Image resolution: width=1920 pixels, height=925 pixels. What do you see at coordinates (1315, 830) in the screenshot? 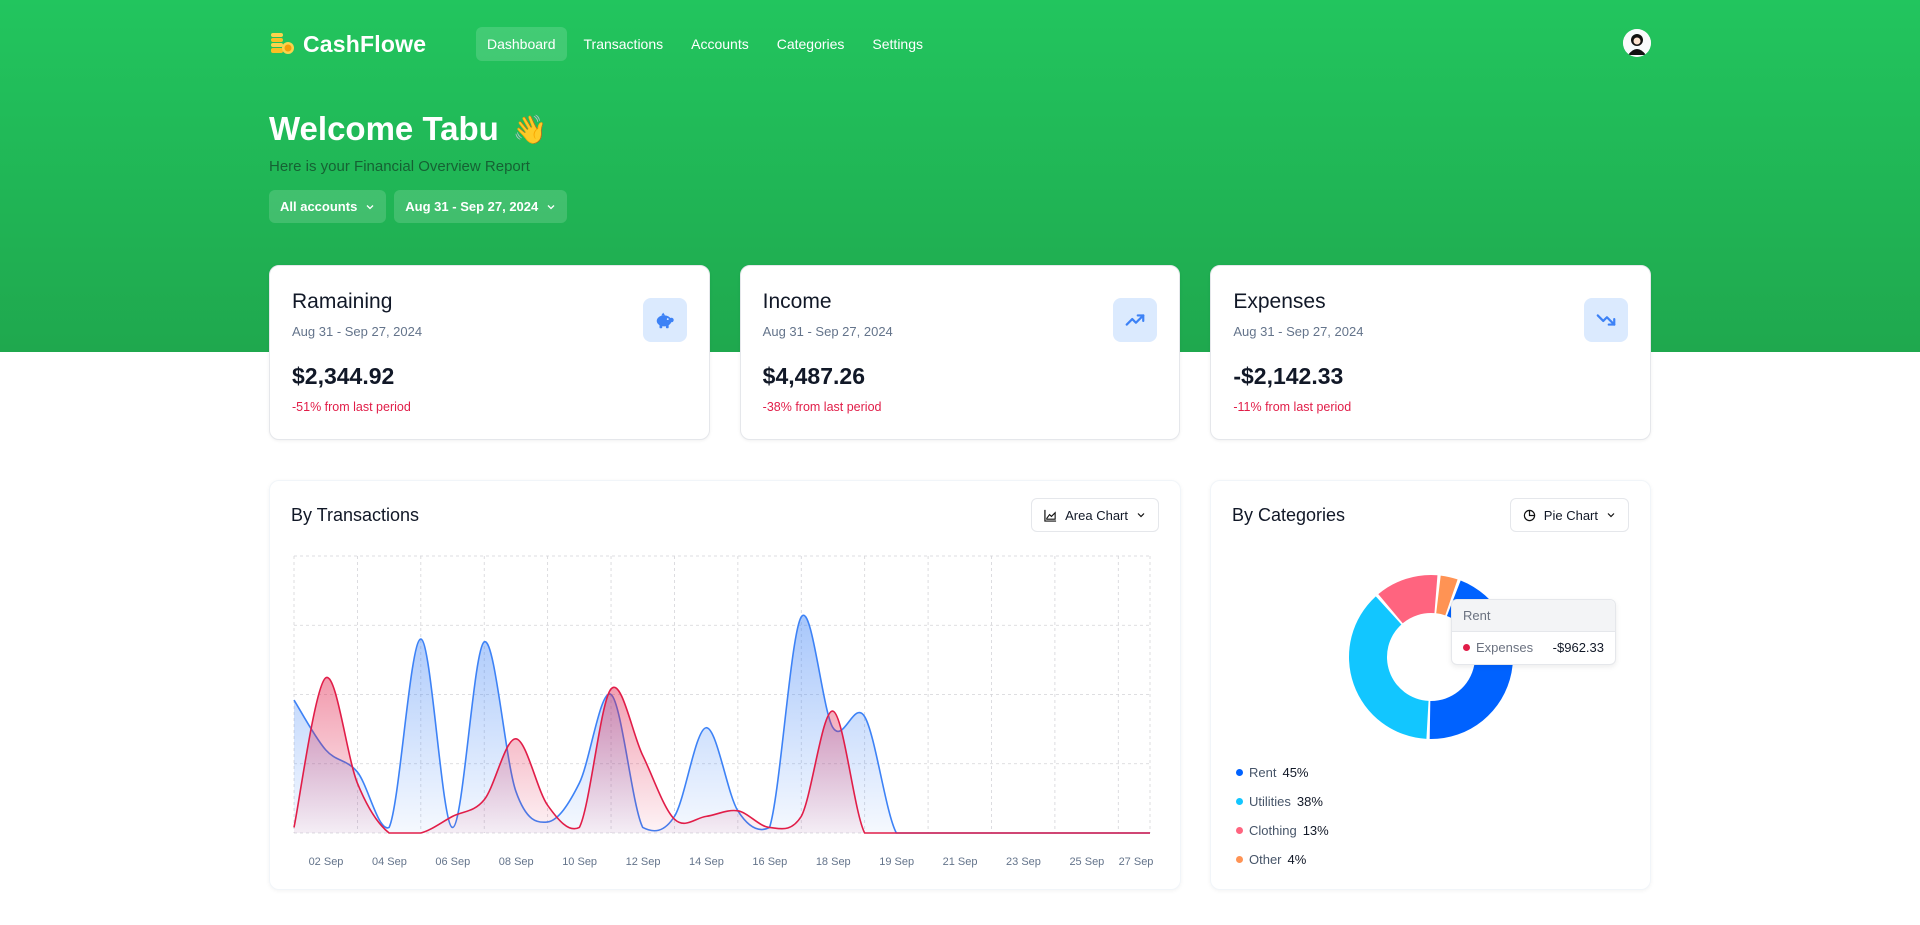
I see `legend-percent: 13%` at bounding box center [1315, 830].